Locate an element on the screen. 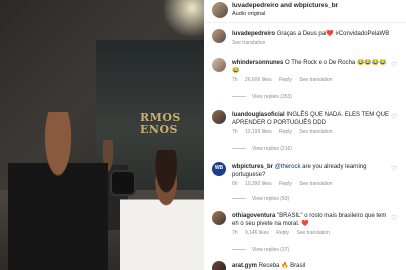  comment-likes: 10,390 likes is located at coordinates (258, 184).